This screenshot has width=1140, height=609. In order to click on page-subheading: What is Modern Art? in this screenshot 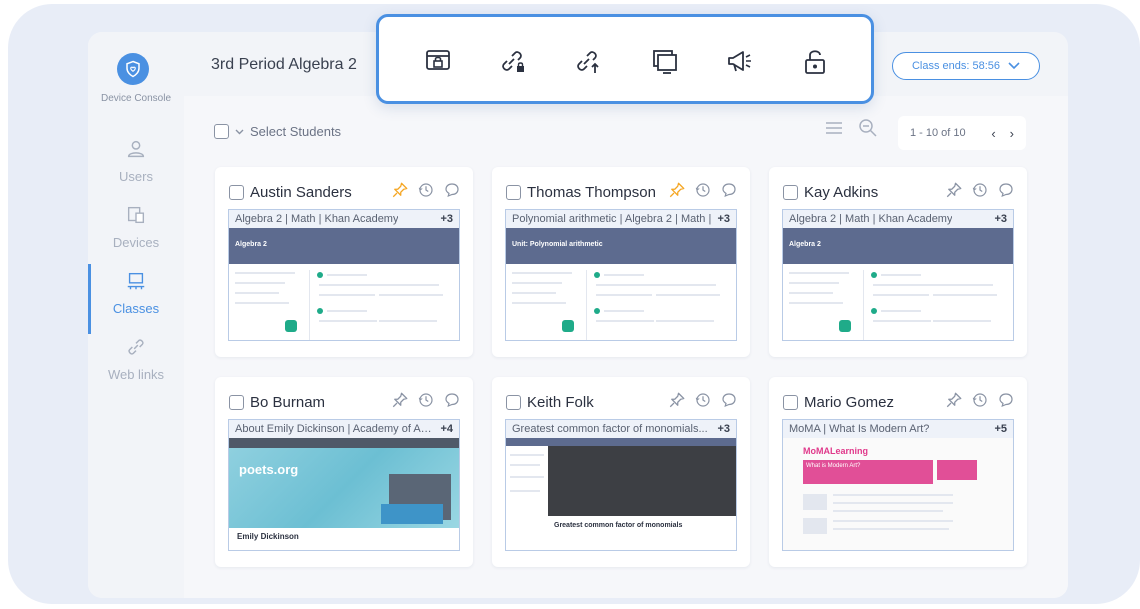, I will do `click(833, 466)`.